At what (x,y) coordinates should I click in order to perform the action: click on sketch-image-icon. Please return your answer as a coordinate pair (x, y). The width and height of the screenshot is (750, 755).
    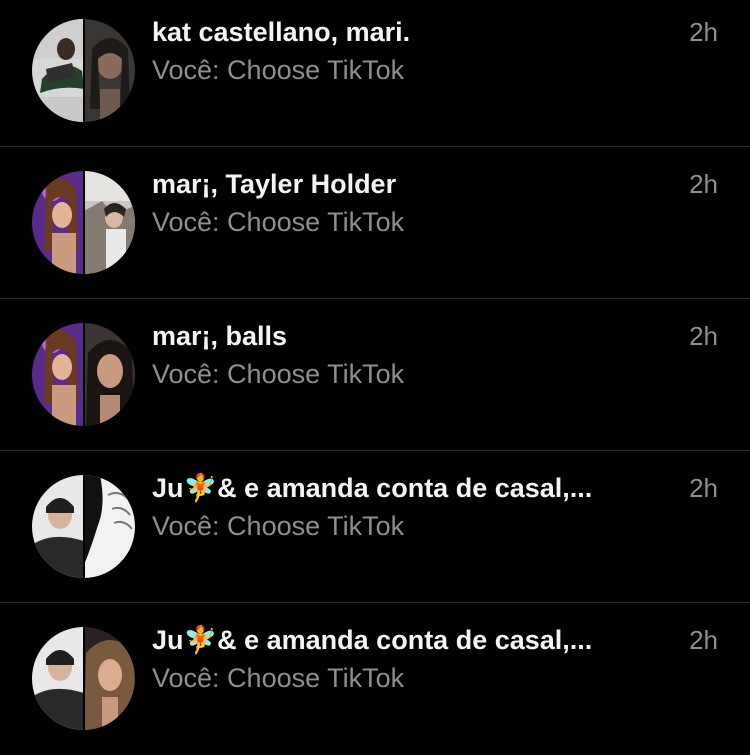
    Looking at the image, I should click on (109, 526).